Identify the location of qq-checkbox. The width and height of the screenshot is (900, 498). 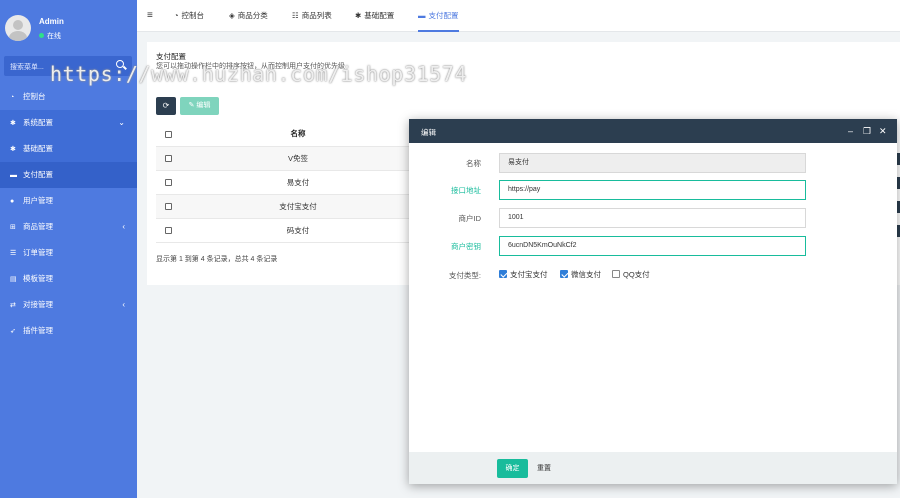
(616, 274).